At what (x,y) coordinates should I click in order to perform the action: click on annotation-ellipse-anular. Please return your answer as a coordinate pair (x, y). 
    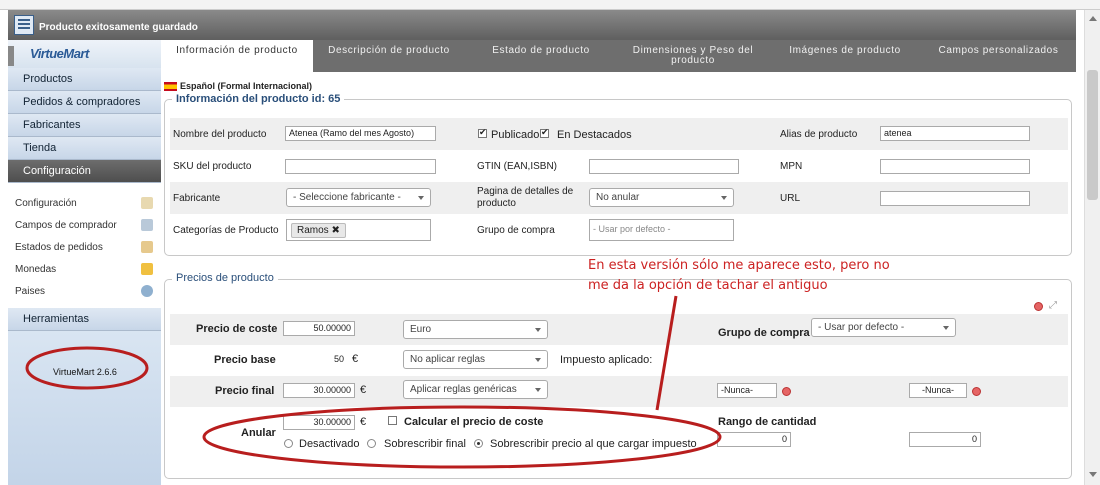
    Looking at the image, I should click on (462, 437).